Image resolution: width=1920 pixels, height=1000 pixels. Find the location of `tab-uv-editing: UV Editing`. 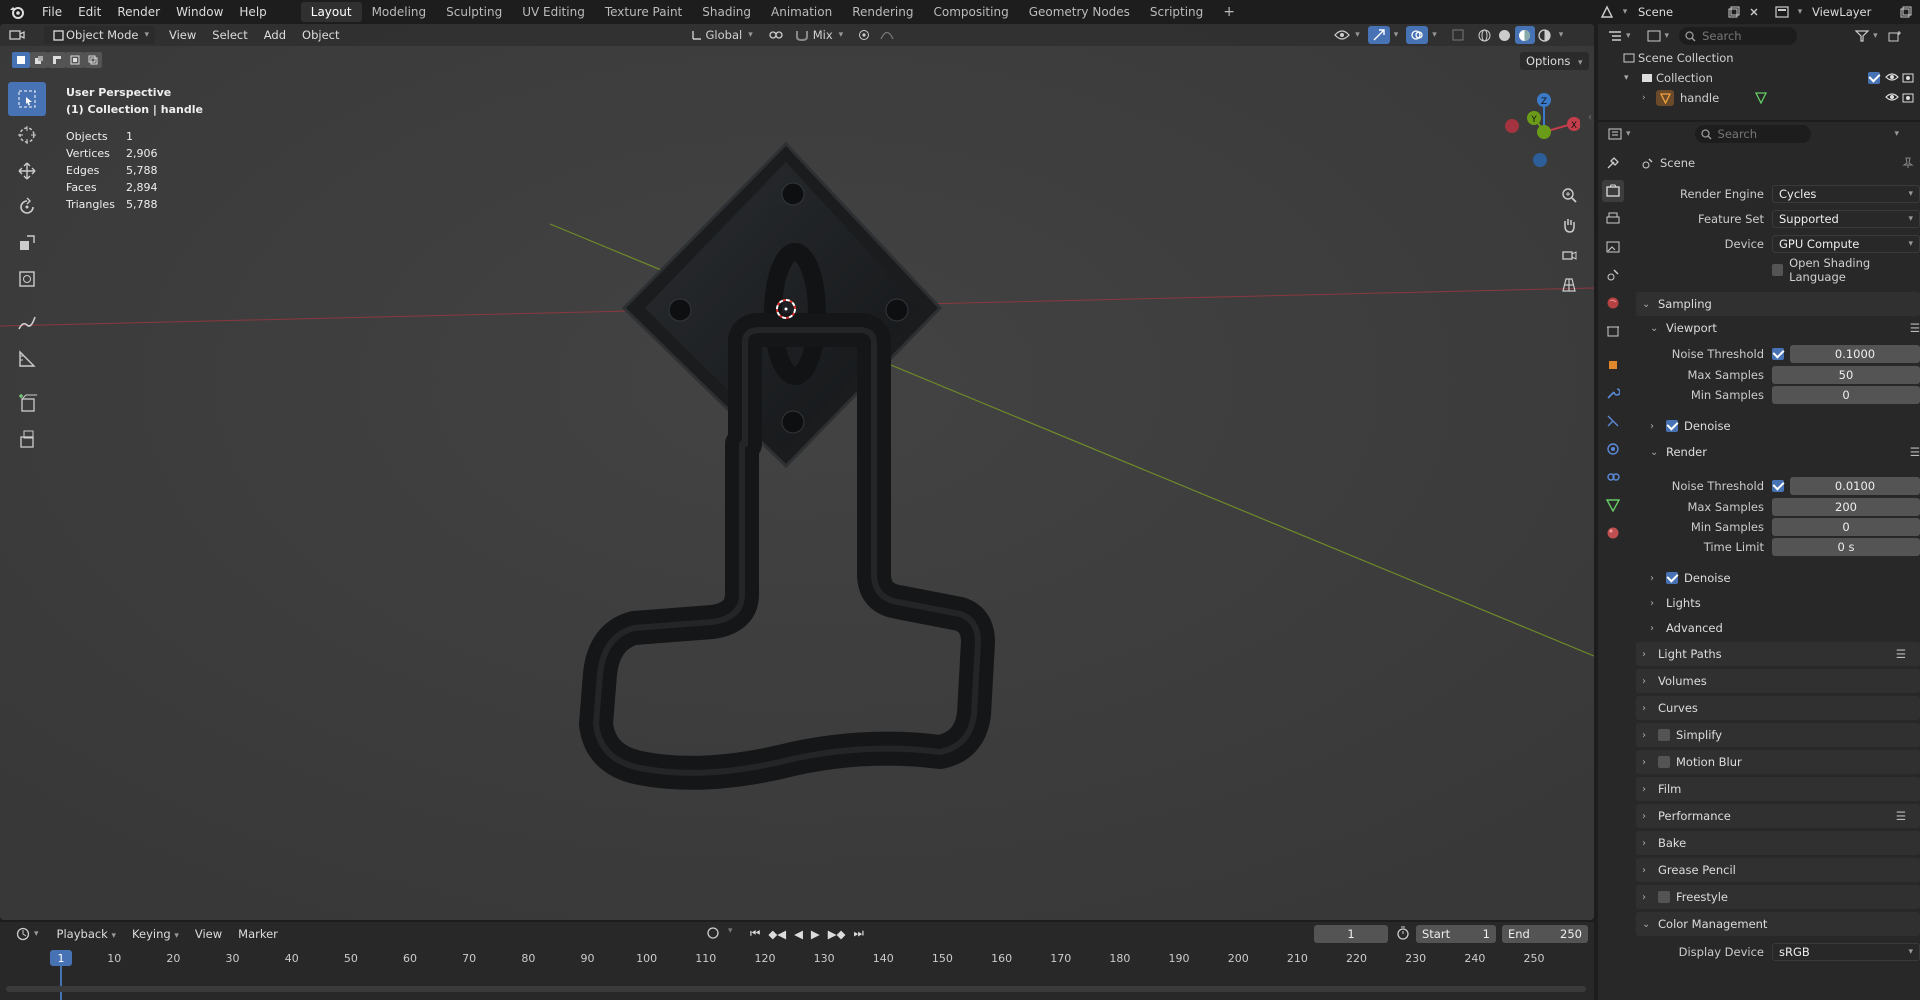

tab-uv-editing: UV Editing is located at coordinates (553, 12).